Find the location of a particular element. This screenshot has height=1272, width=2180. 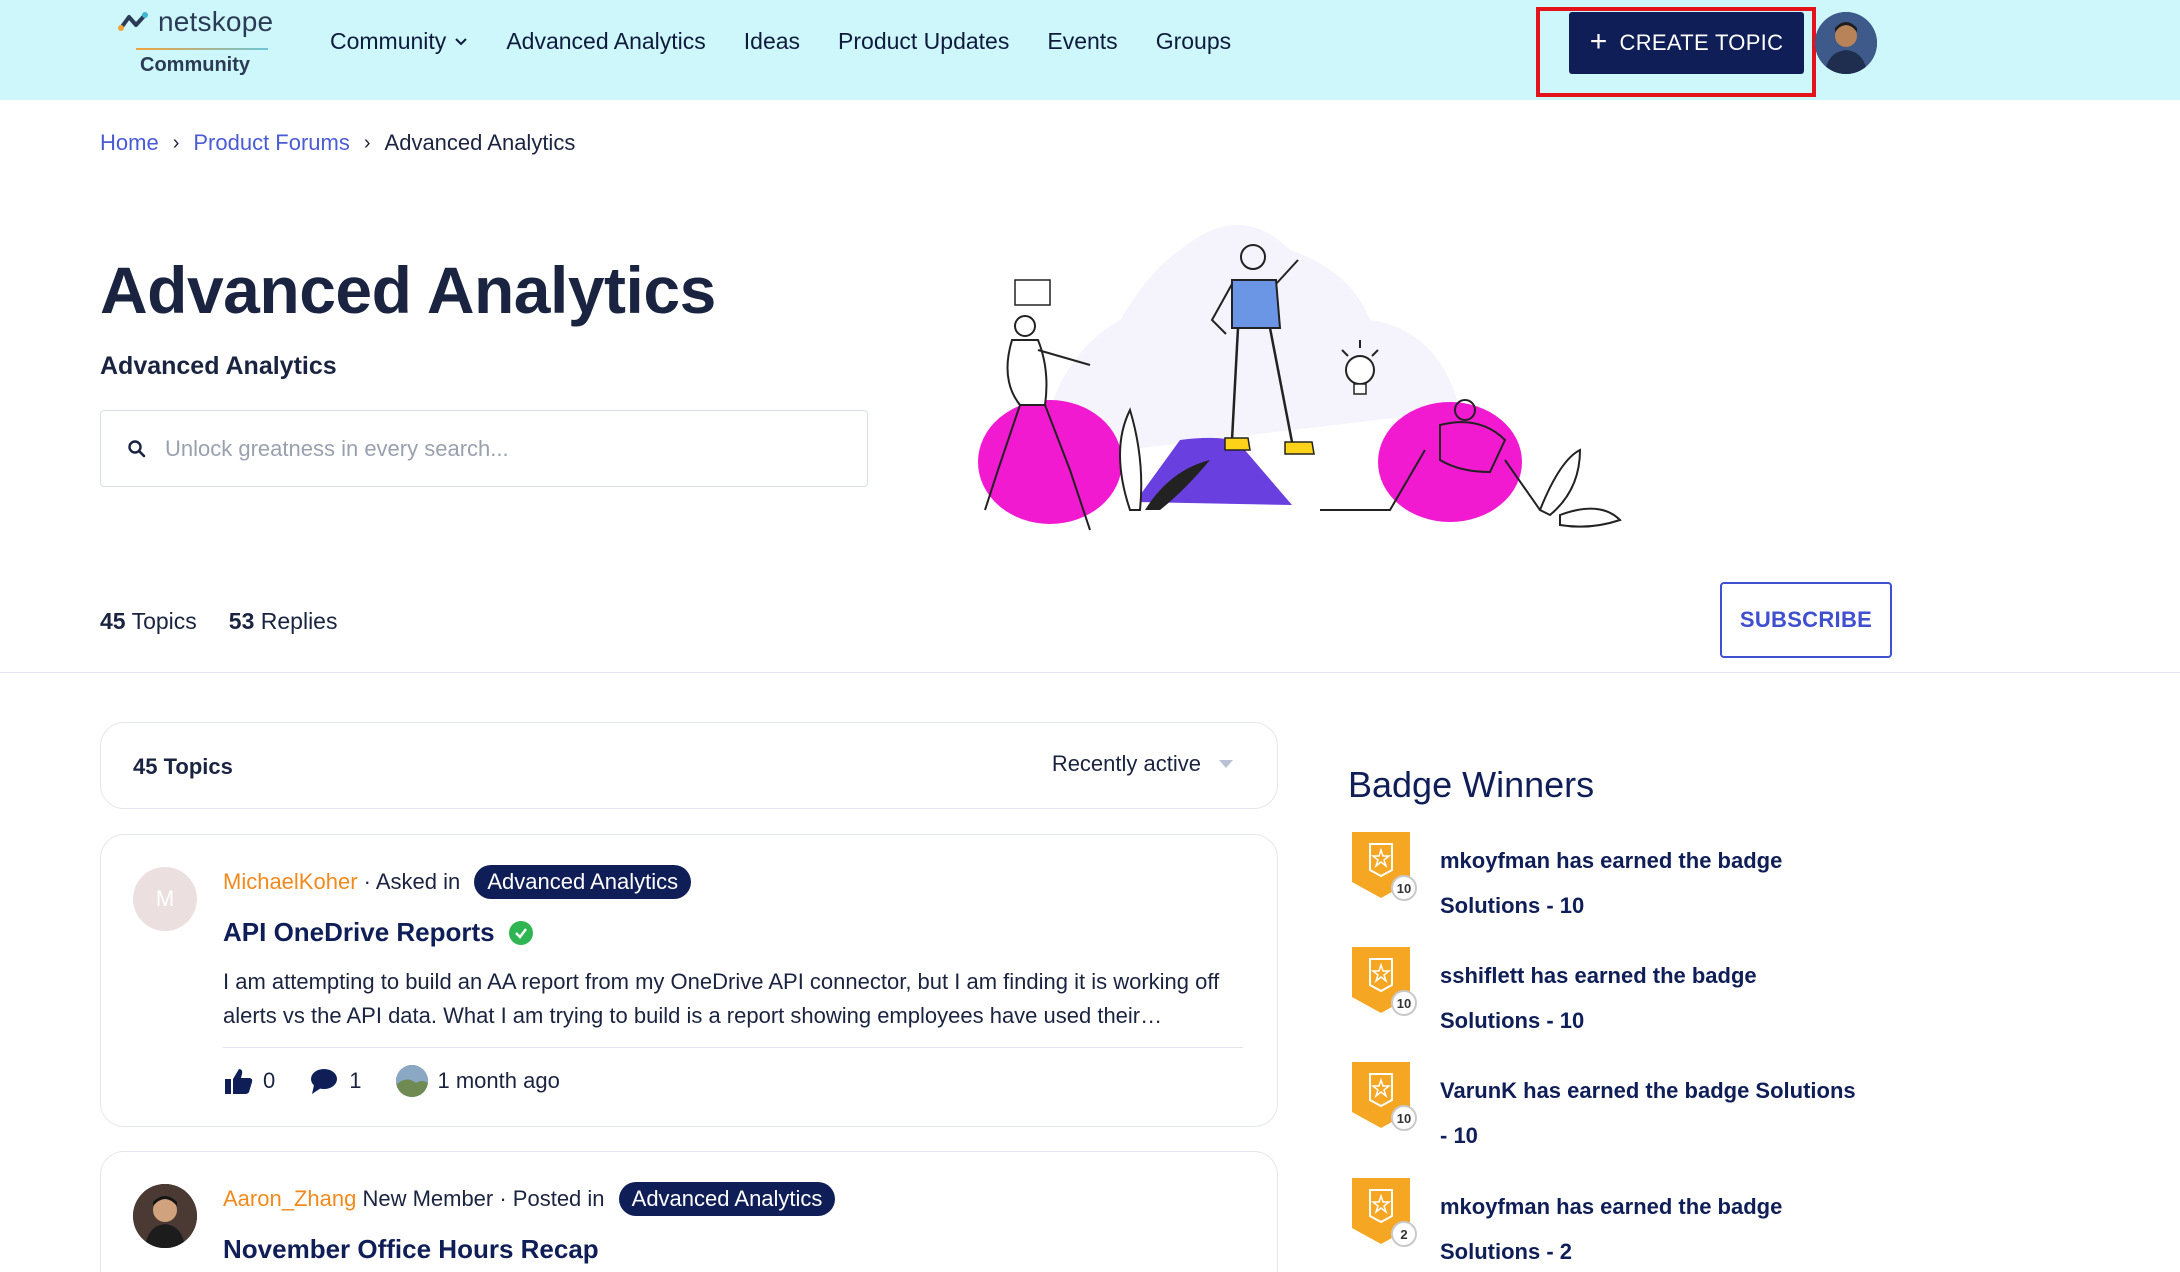

plus-icon: + is located at coordinates (1598, 41).